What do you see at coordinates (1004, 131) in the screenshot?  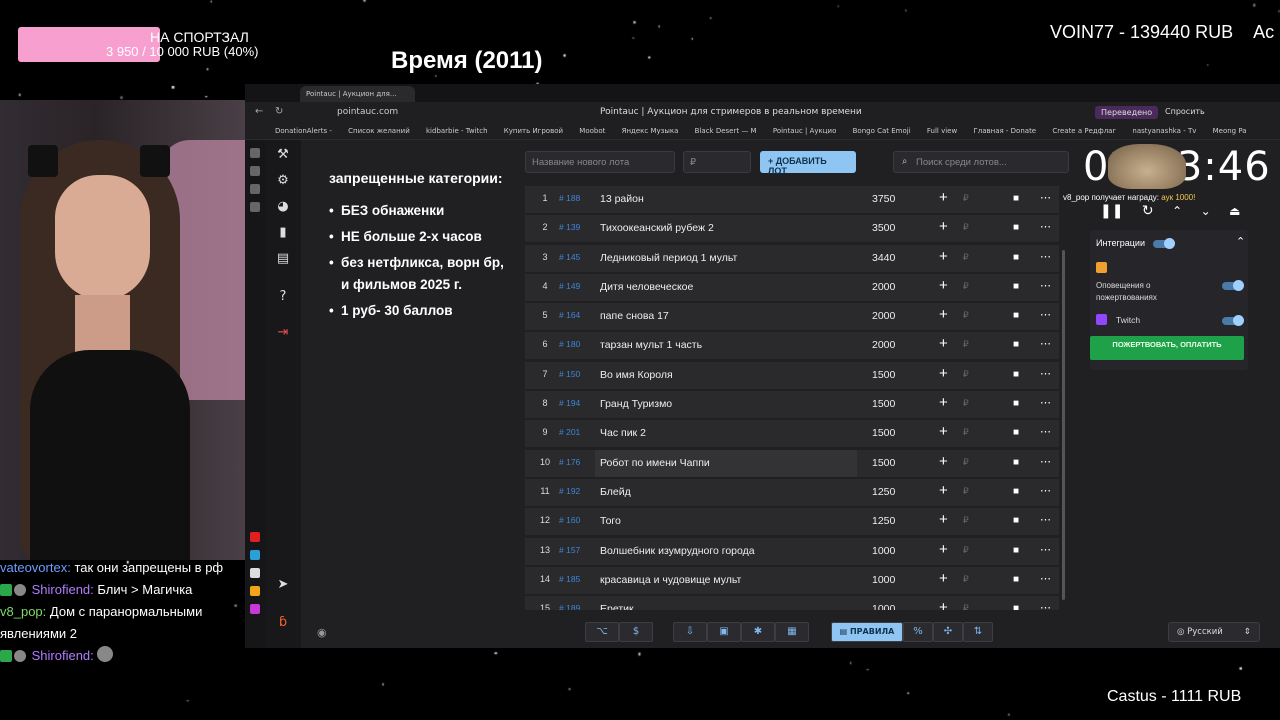 I see `bookmark: Главная - Donate` at bounding box center [1004, 131].